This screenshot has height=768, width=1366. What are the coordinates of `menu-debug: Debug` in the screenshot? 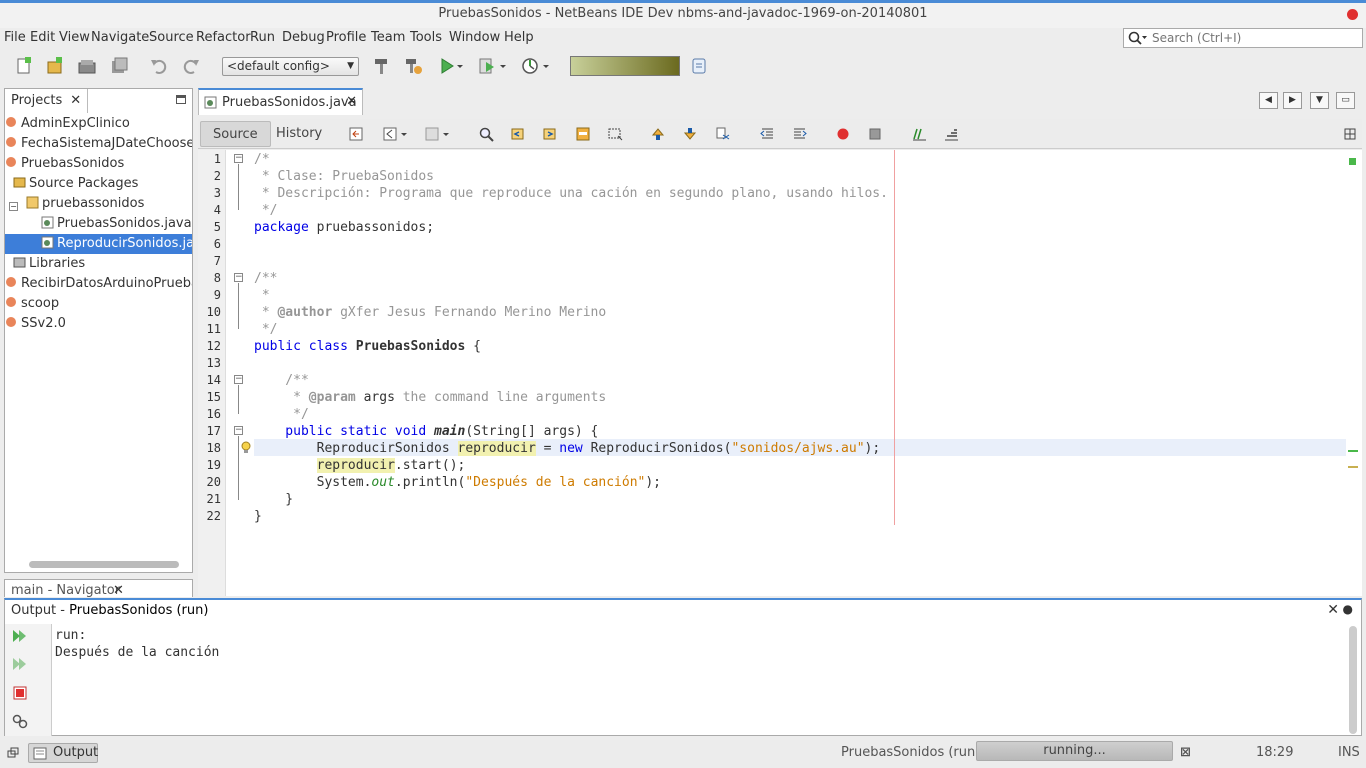 It's located at (303, 37).